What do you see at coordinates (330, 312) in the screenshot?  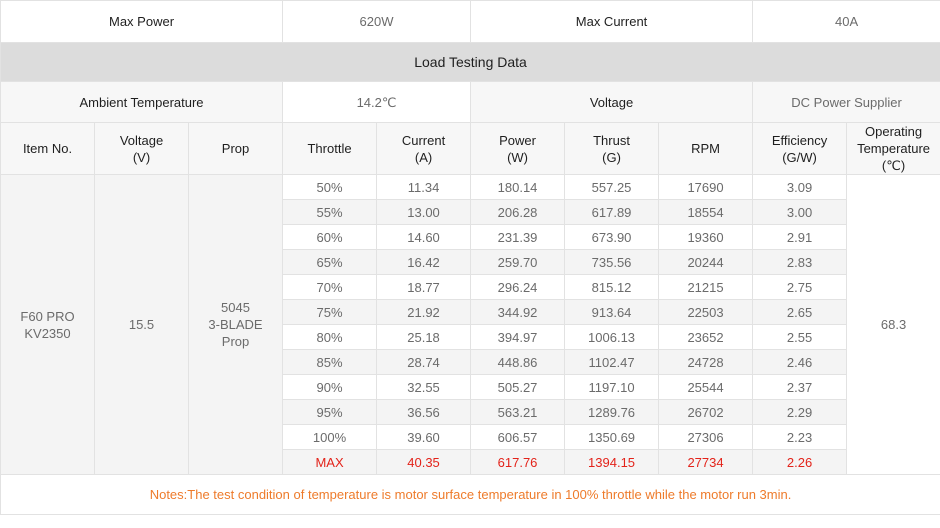 I see `throttle-cell: 75%` at bounding box center [330, 312].